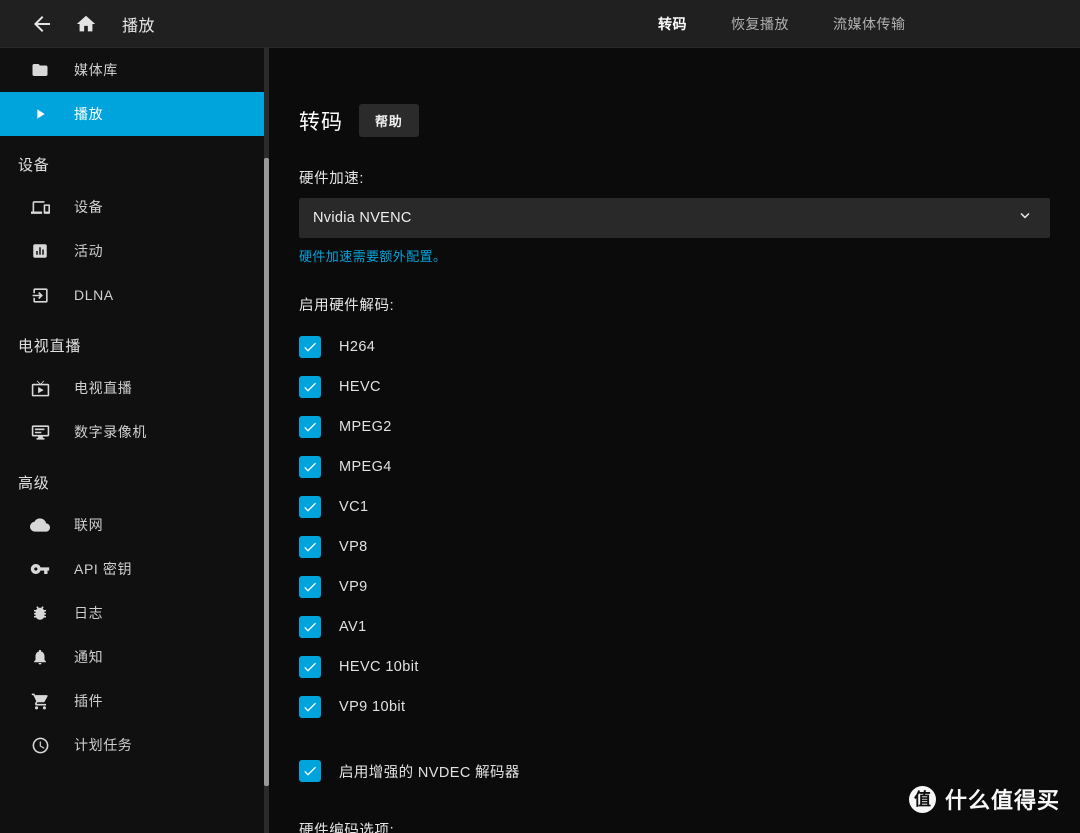 The image size is (1080, 833). Describe the element at coordinates (40, 701) in the screenshot. I see `cart-icon` at that location.